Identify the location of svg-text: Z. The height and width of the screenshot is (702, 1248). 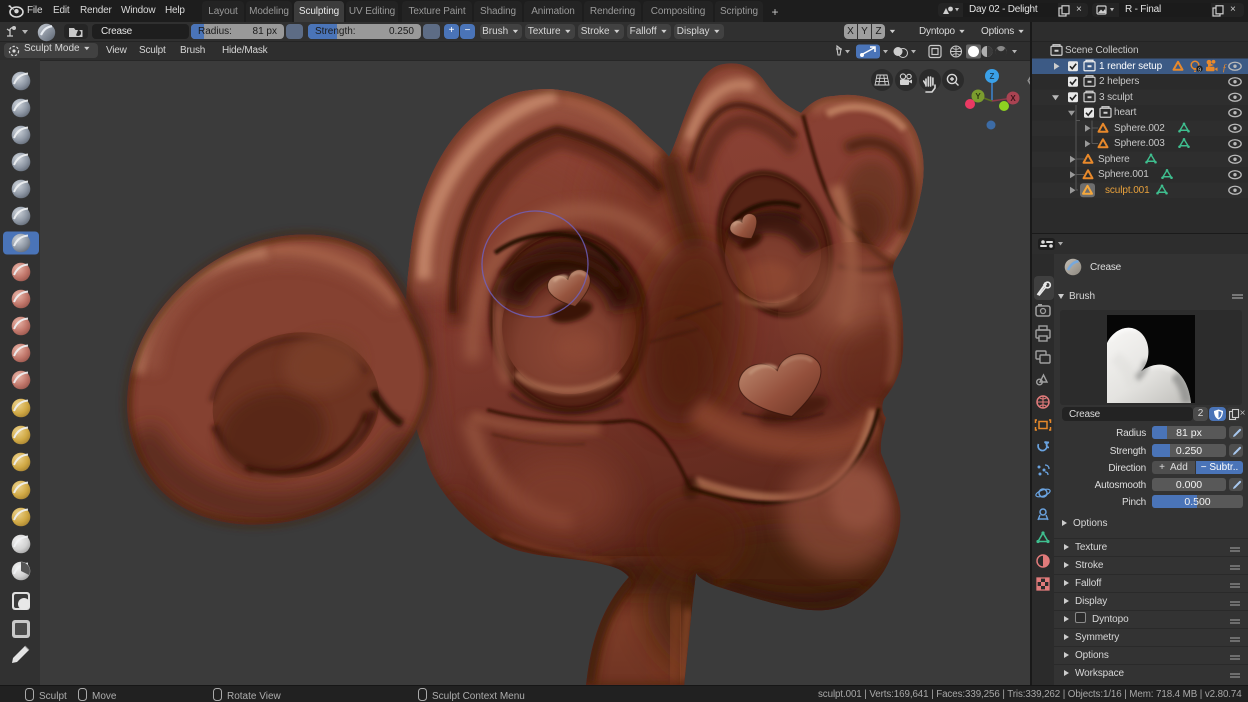
(992, 76).